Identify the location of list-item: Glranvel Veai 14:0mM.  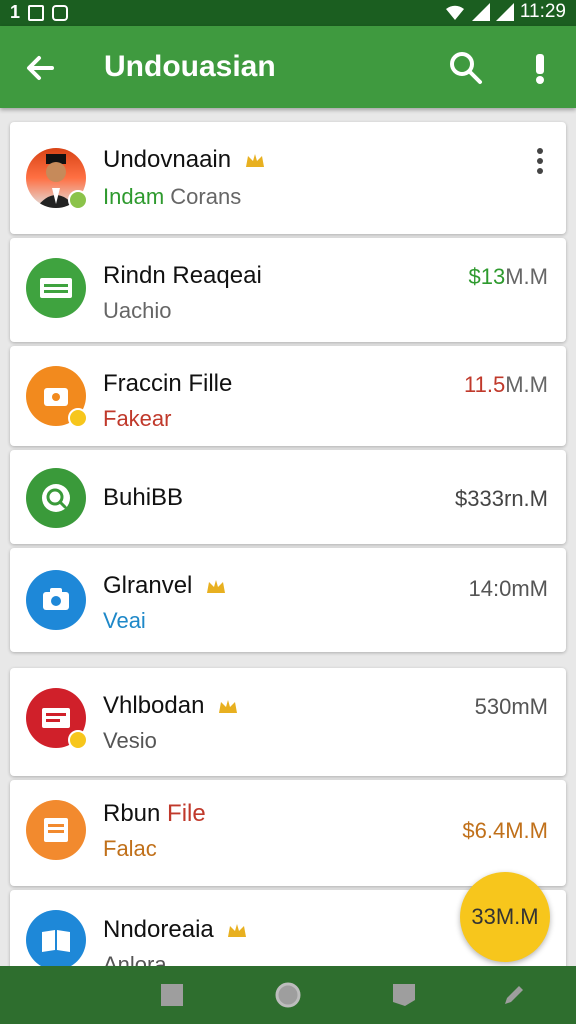
(288, 600).